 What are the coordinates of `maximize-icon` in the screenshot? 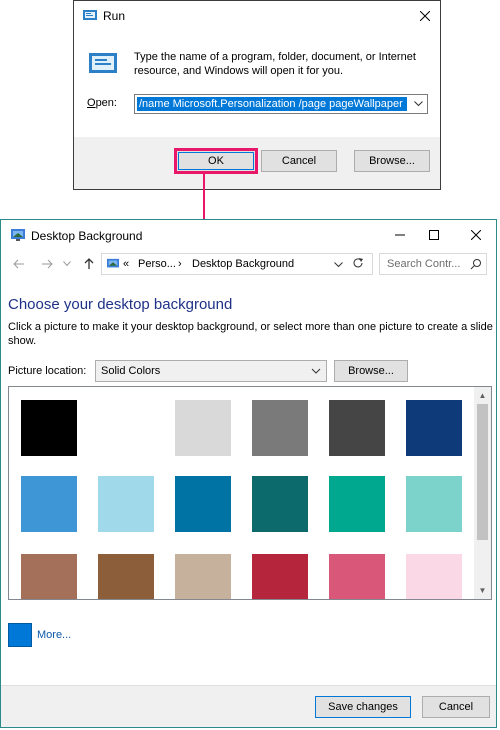 It's located at (434, 235).